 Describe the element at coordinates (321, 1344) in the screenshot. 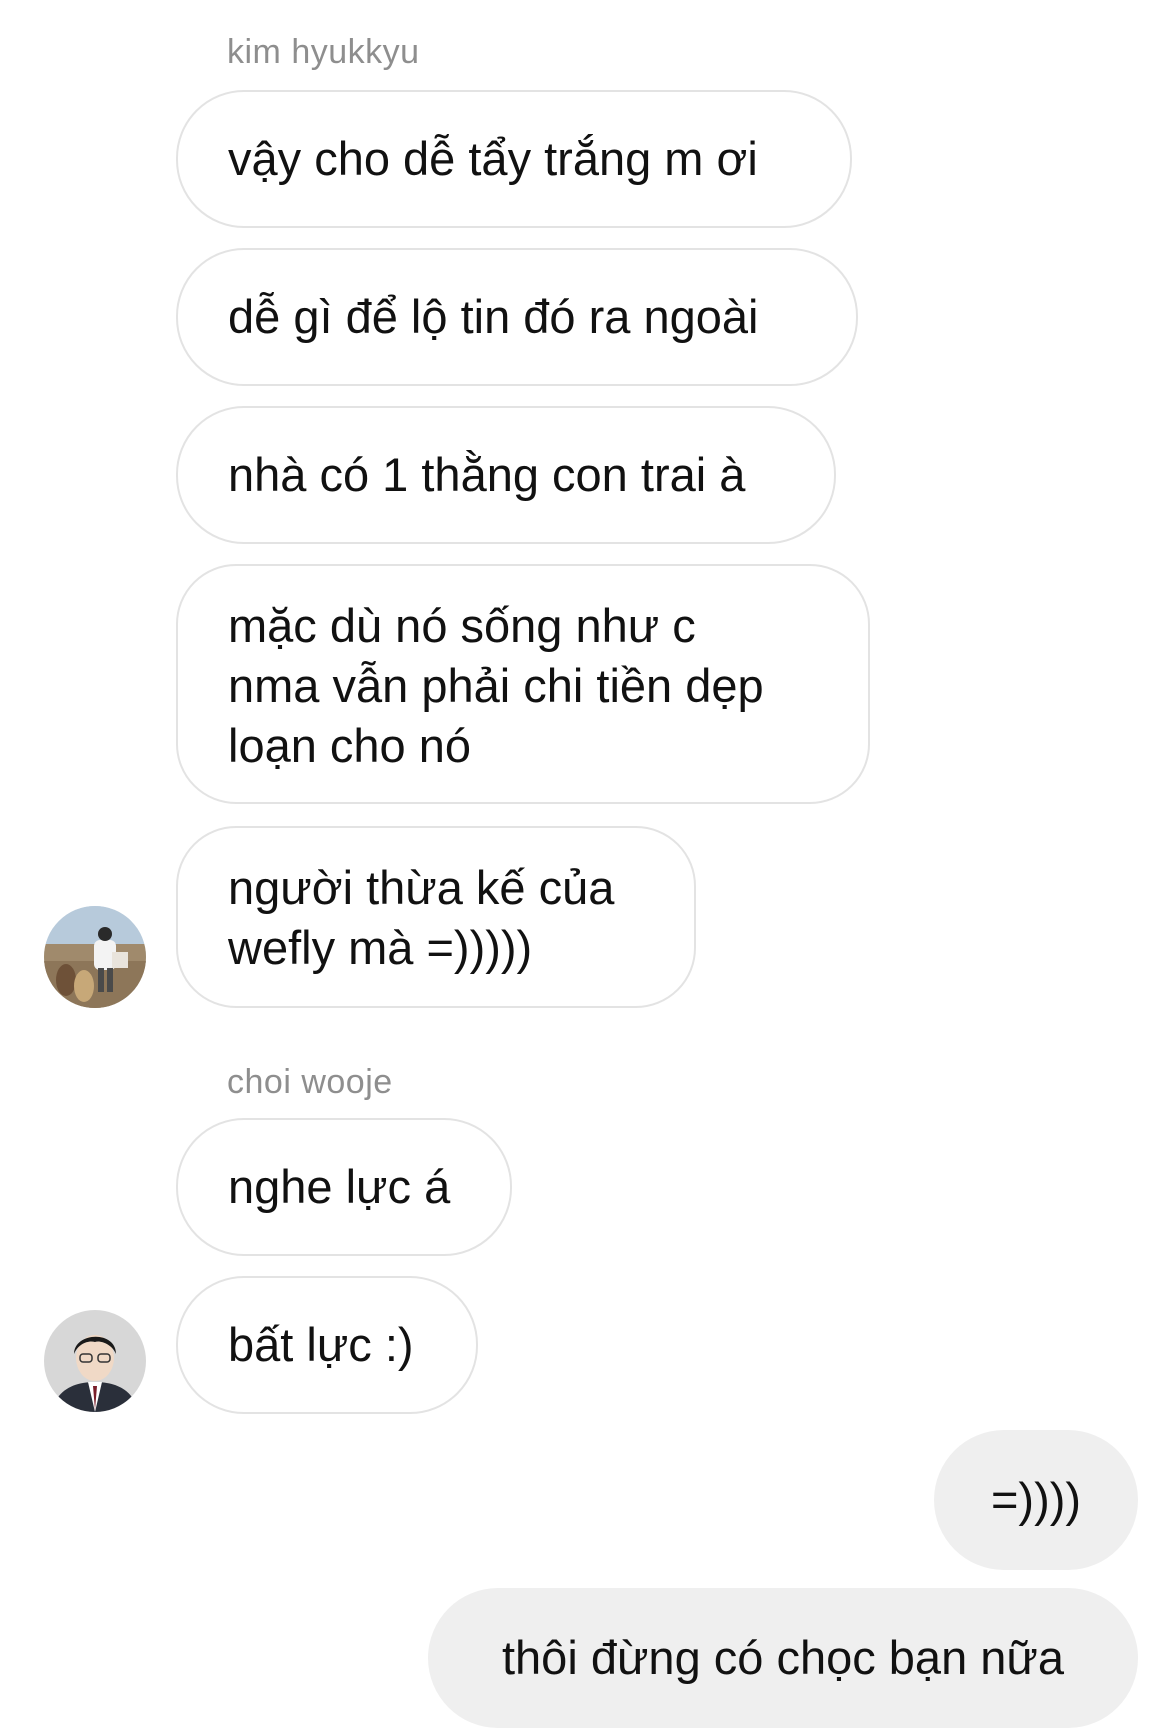

I see `message-text: bất lực :)` at that location.